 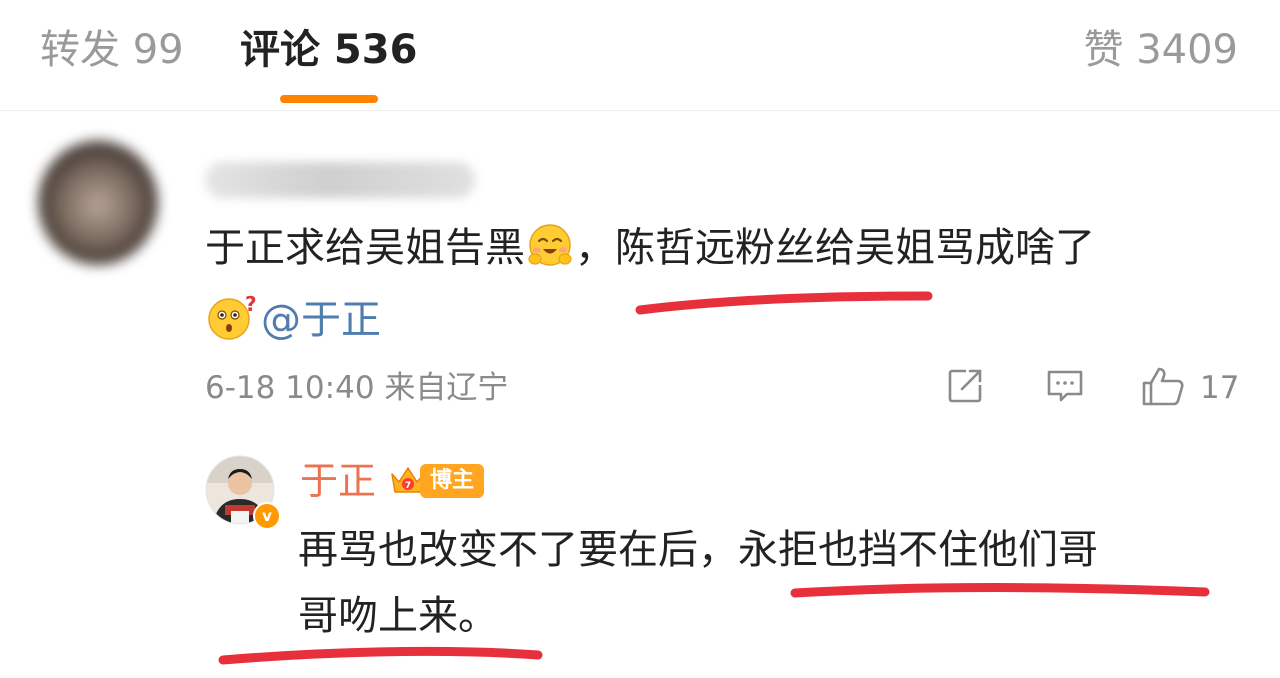 What do you see at coordinates (98, 202) in the screenshot?
I see `commenter-avatar` at bounding box center [98, 202].